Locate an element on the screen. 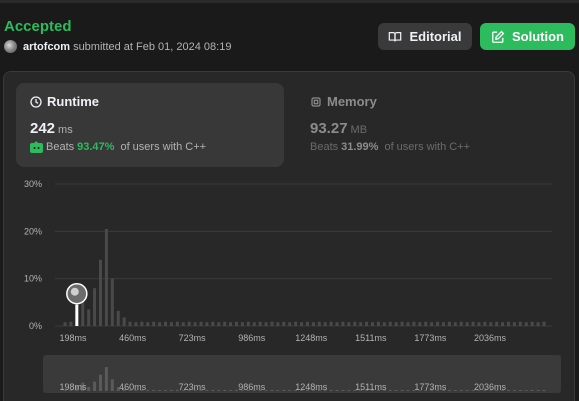 Image resolution: width=579 pixels, height=401 pixels. navigator-tick-label: 1773ms is located at coordinates (430, 387).